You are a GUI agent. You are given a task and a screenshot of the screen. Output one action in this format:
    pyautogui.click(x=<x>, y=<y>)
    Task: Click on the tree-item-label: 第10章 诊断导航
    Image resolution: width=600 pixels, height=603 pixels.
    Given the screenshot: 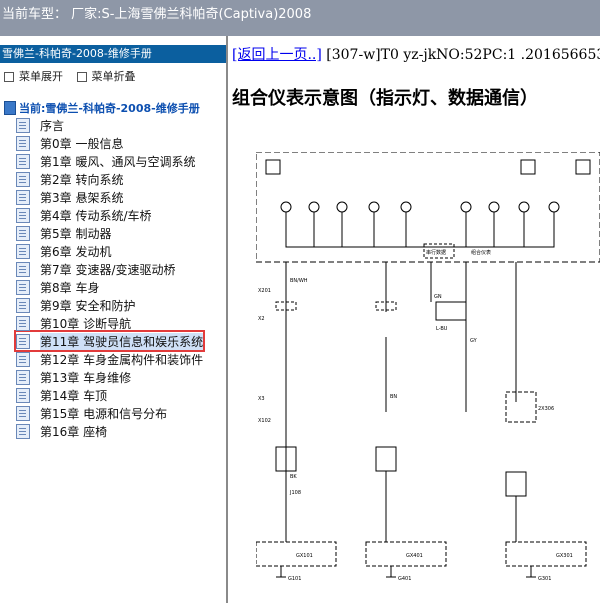 What is the action you would take?
    pyautogui.click(x=86, y=323)
    